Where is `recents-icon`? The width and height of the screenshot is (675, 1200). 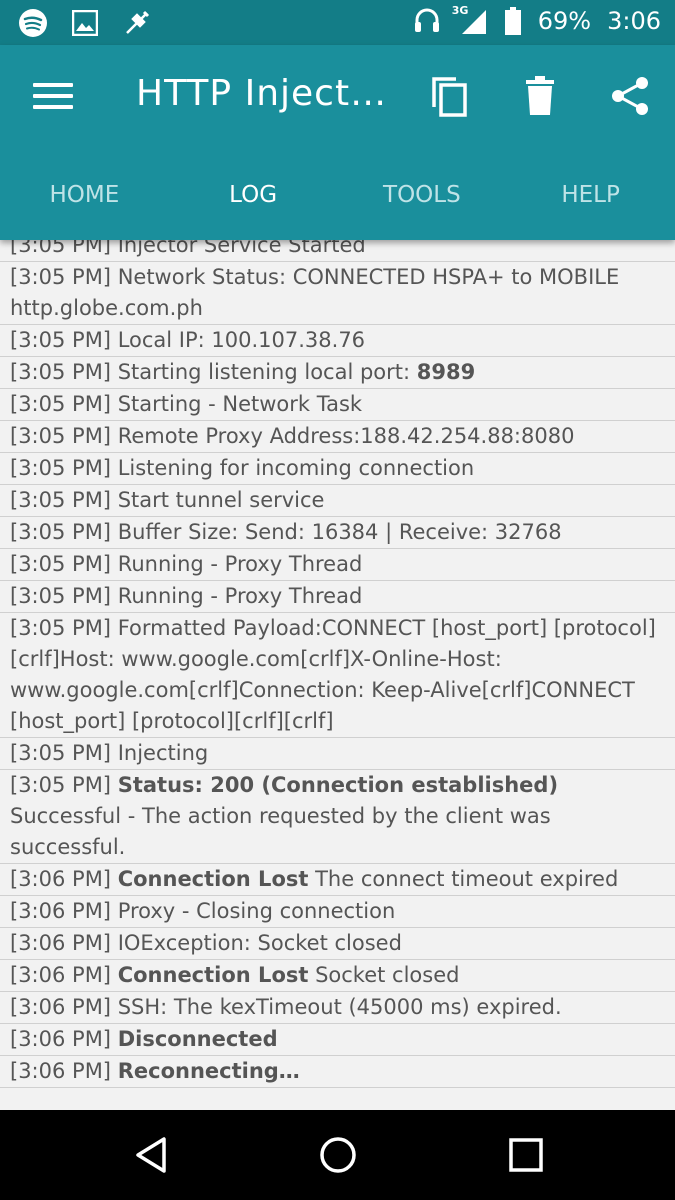
recents-icon is located at coordinates (526, 1155).